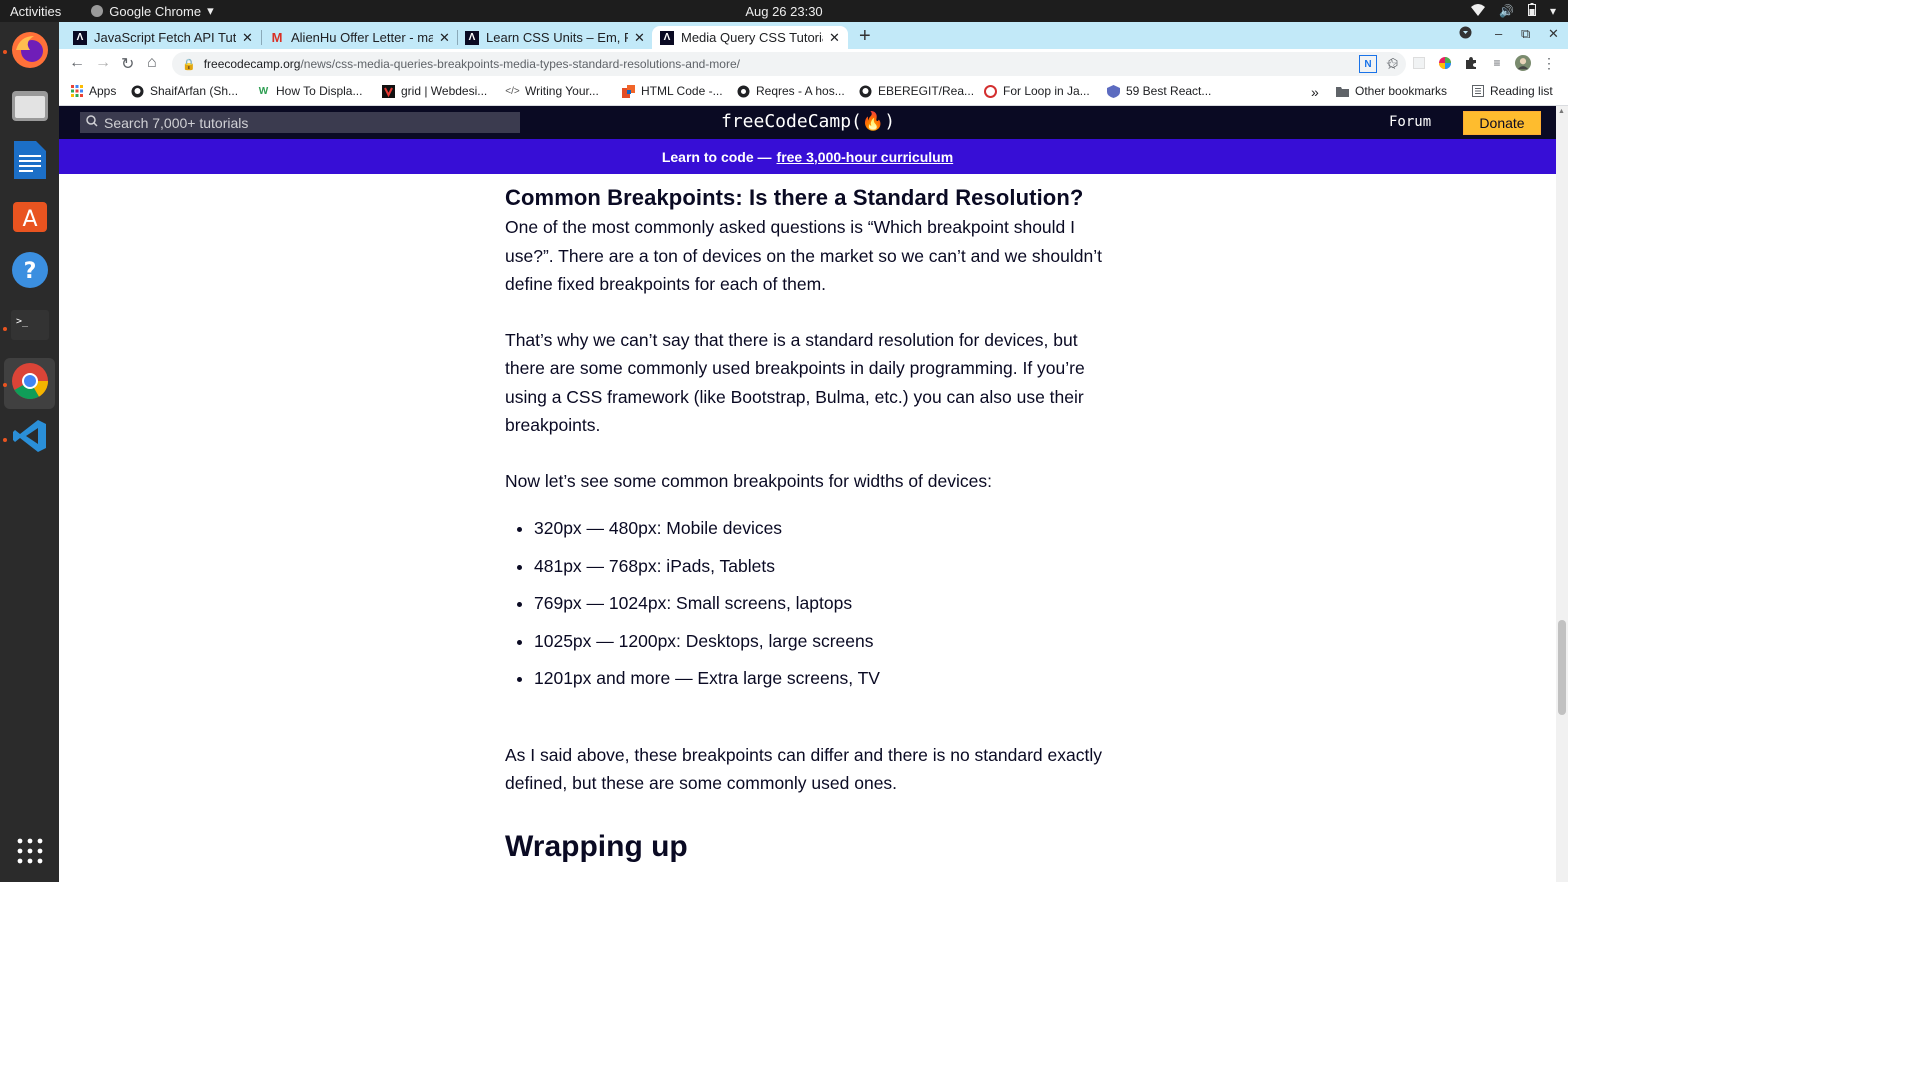 This screenshot has height=1080, width=1920. I want to click on bookmark-apps: Apps, so click(93, 91).